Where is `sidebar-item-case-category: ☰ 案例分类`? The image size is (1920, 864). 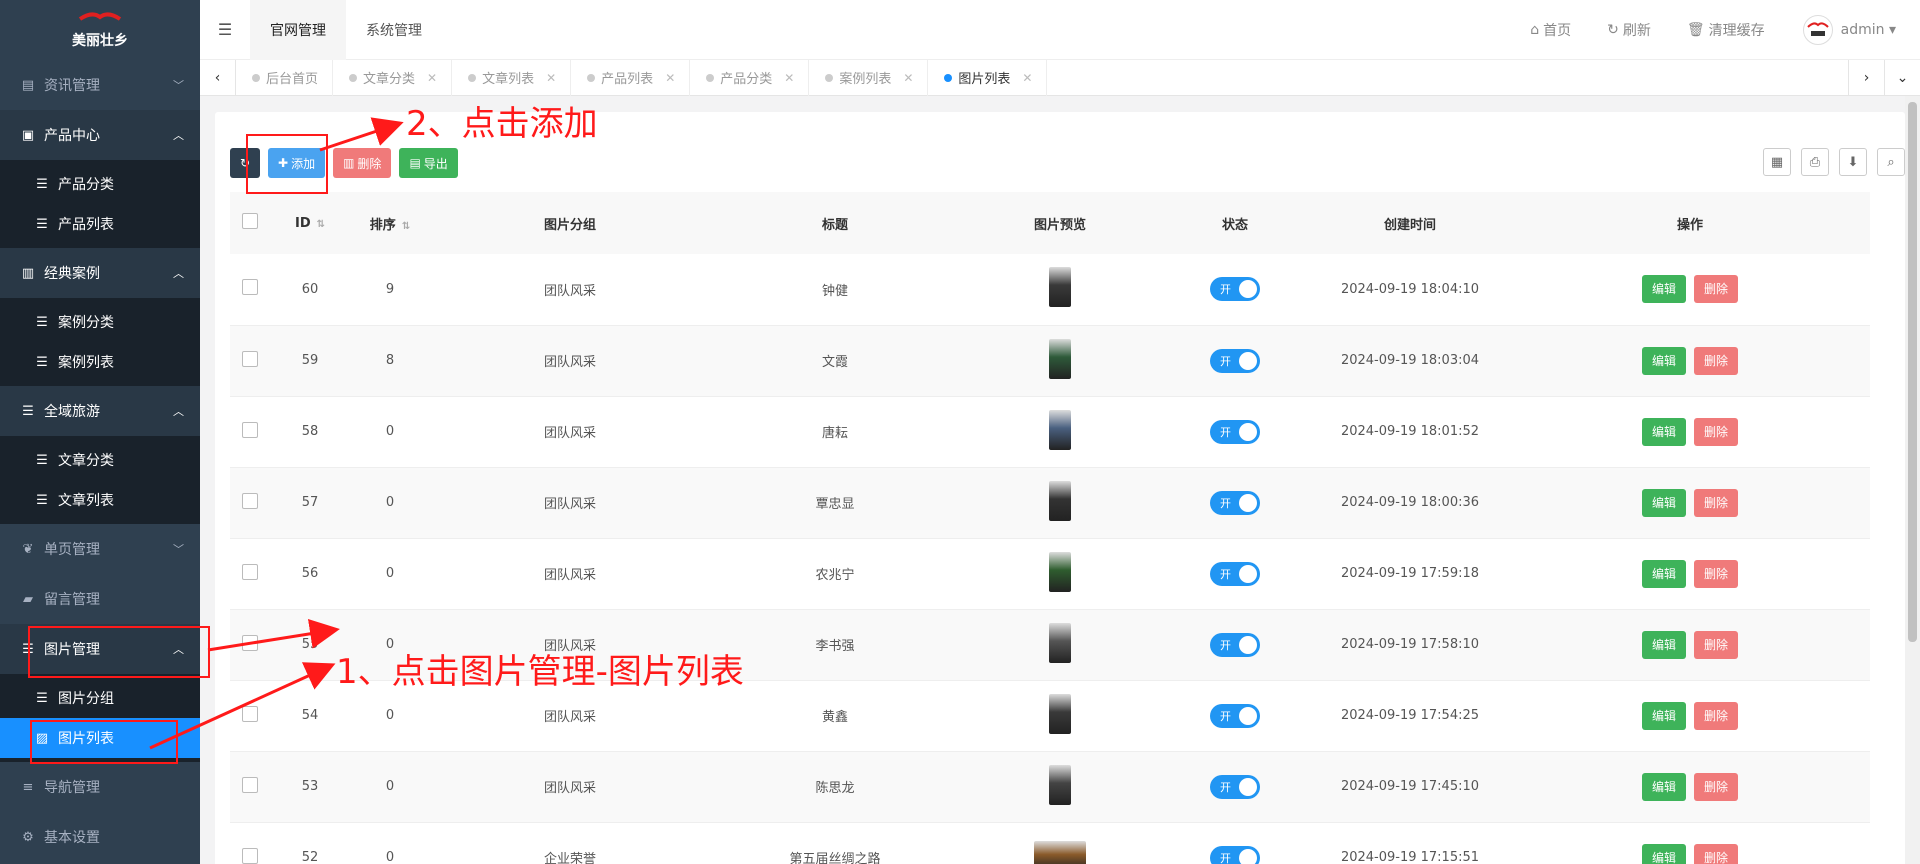
sidebar-item-case-category: ☰ 案例分类 is located at coordinates (100, 322).